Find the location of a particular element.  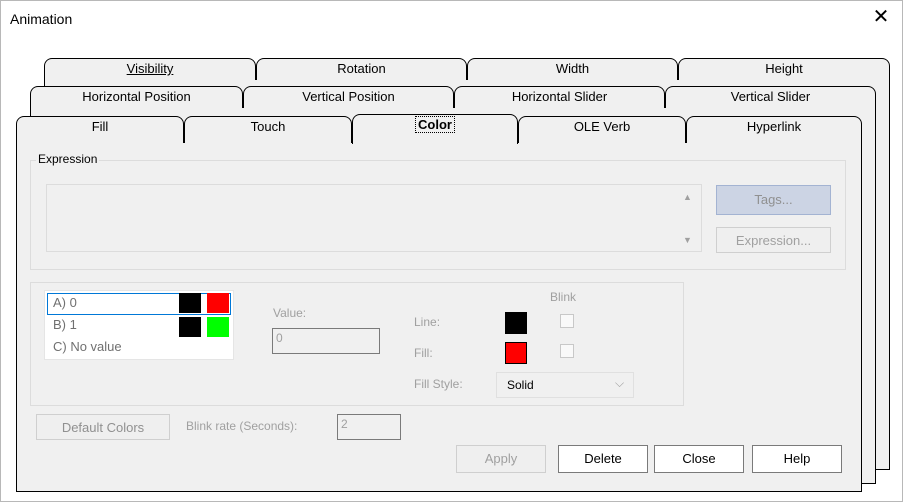

expression-group-label: Expression is located at coordinates (68, 159).